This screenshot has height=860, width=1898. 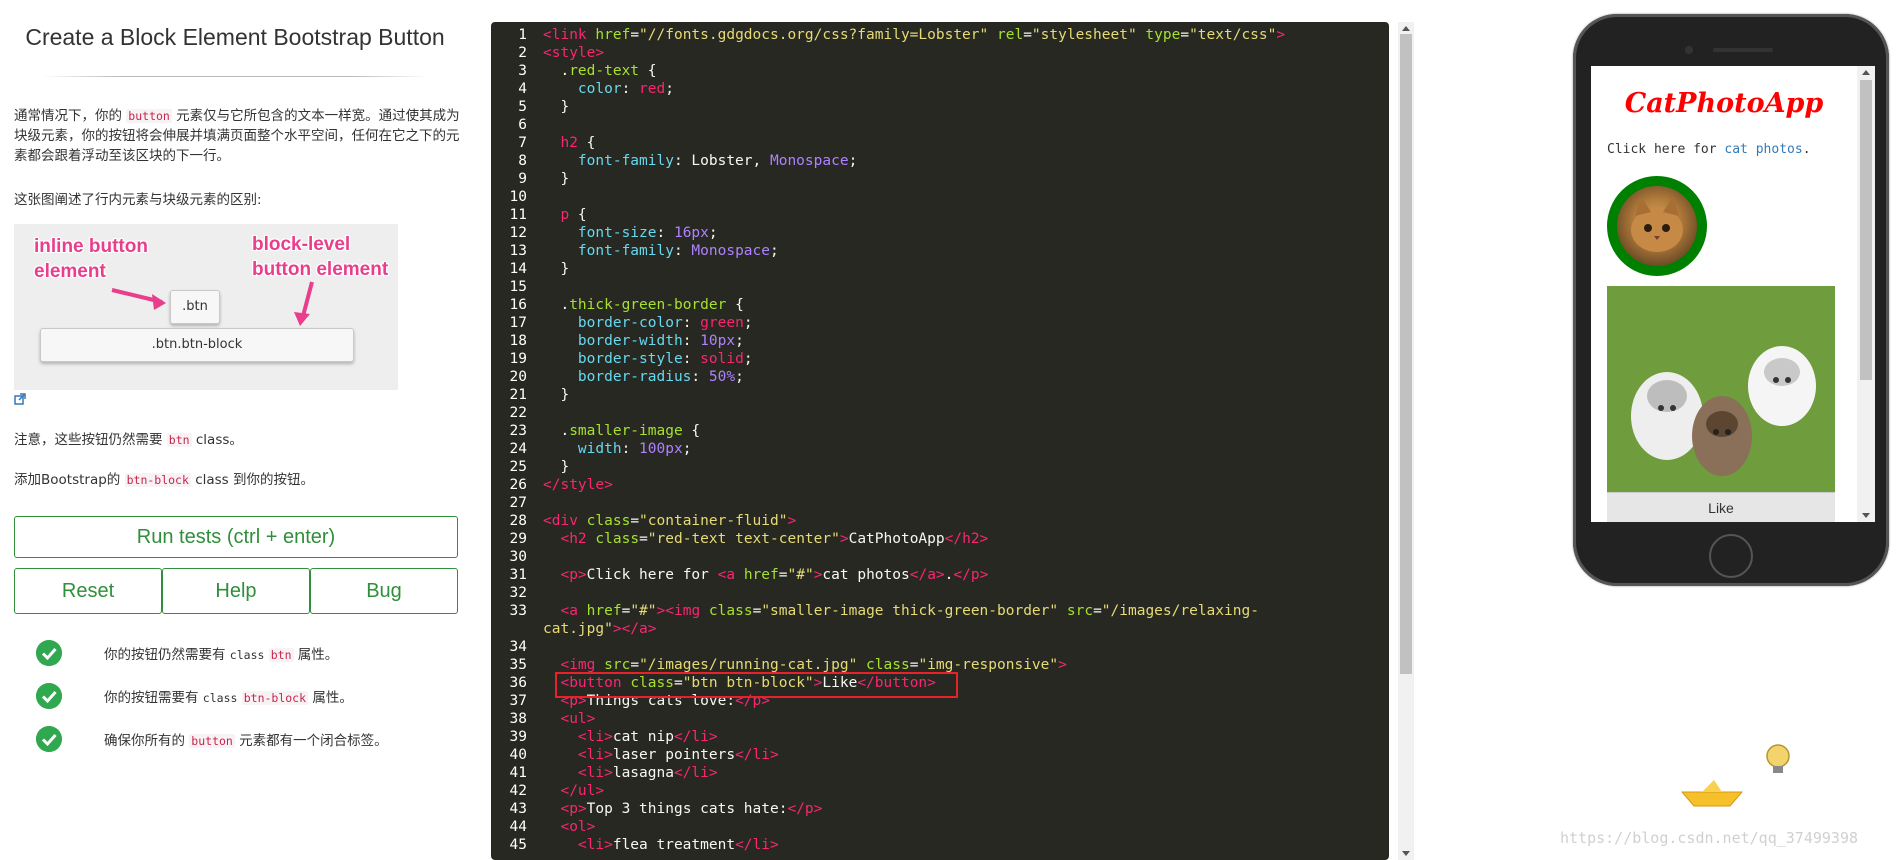 I want to click on code-line: .thick-green-border {, so click(x=643, y=305).